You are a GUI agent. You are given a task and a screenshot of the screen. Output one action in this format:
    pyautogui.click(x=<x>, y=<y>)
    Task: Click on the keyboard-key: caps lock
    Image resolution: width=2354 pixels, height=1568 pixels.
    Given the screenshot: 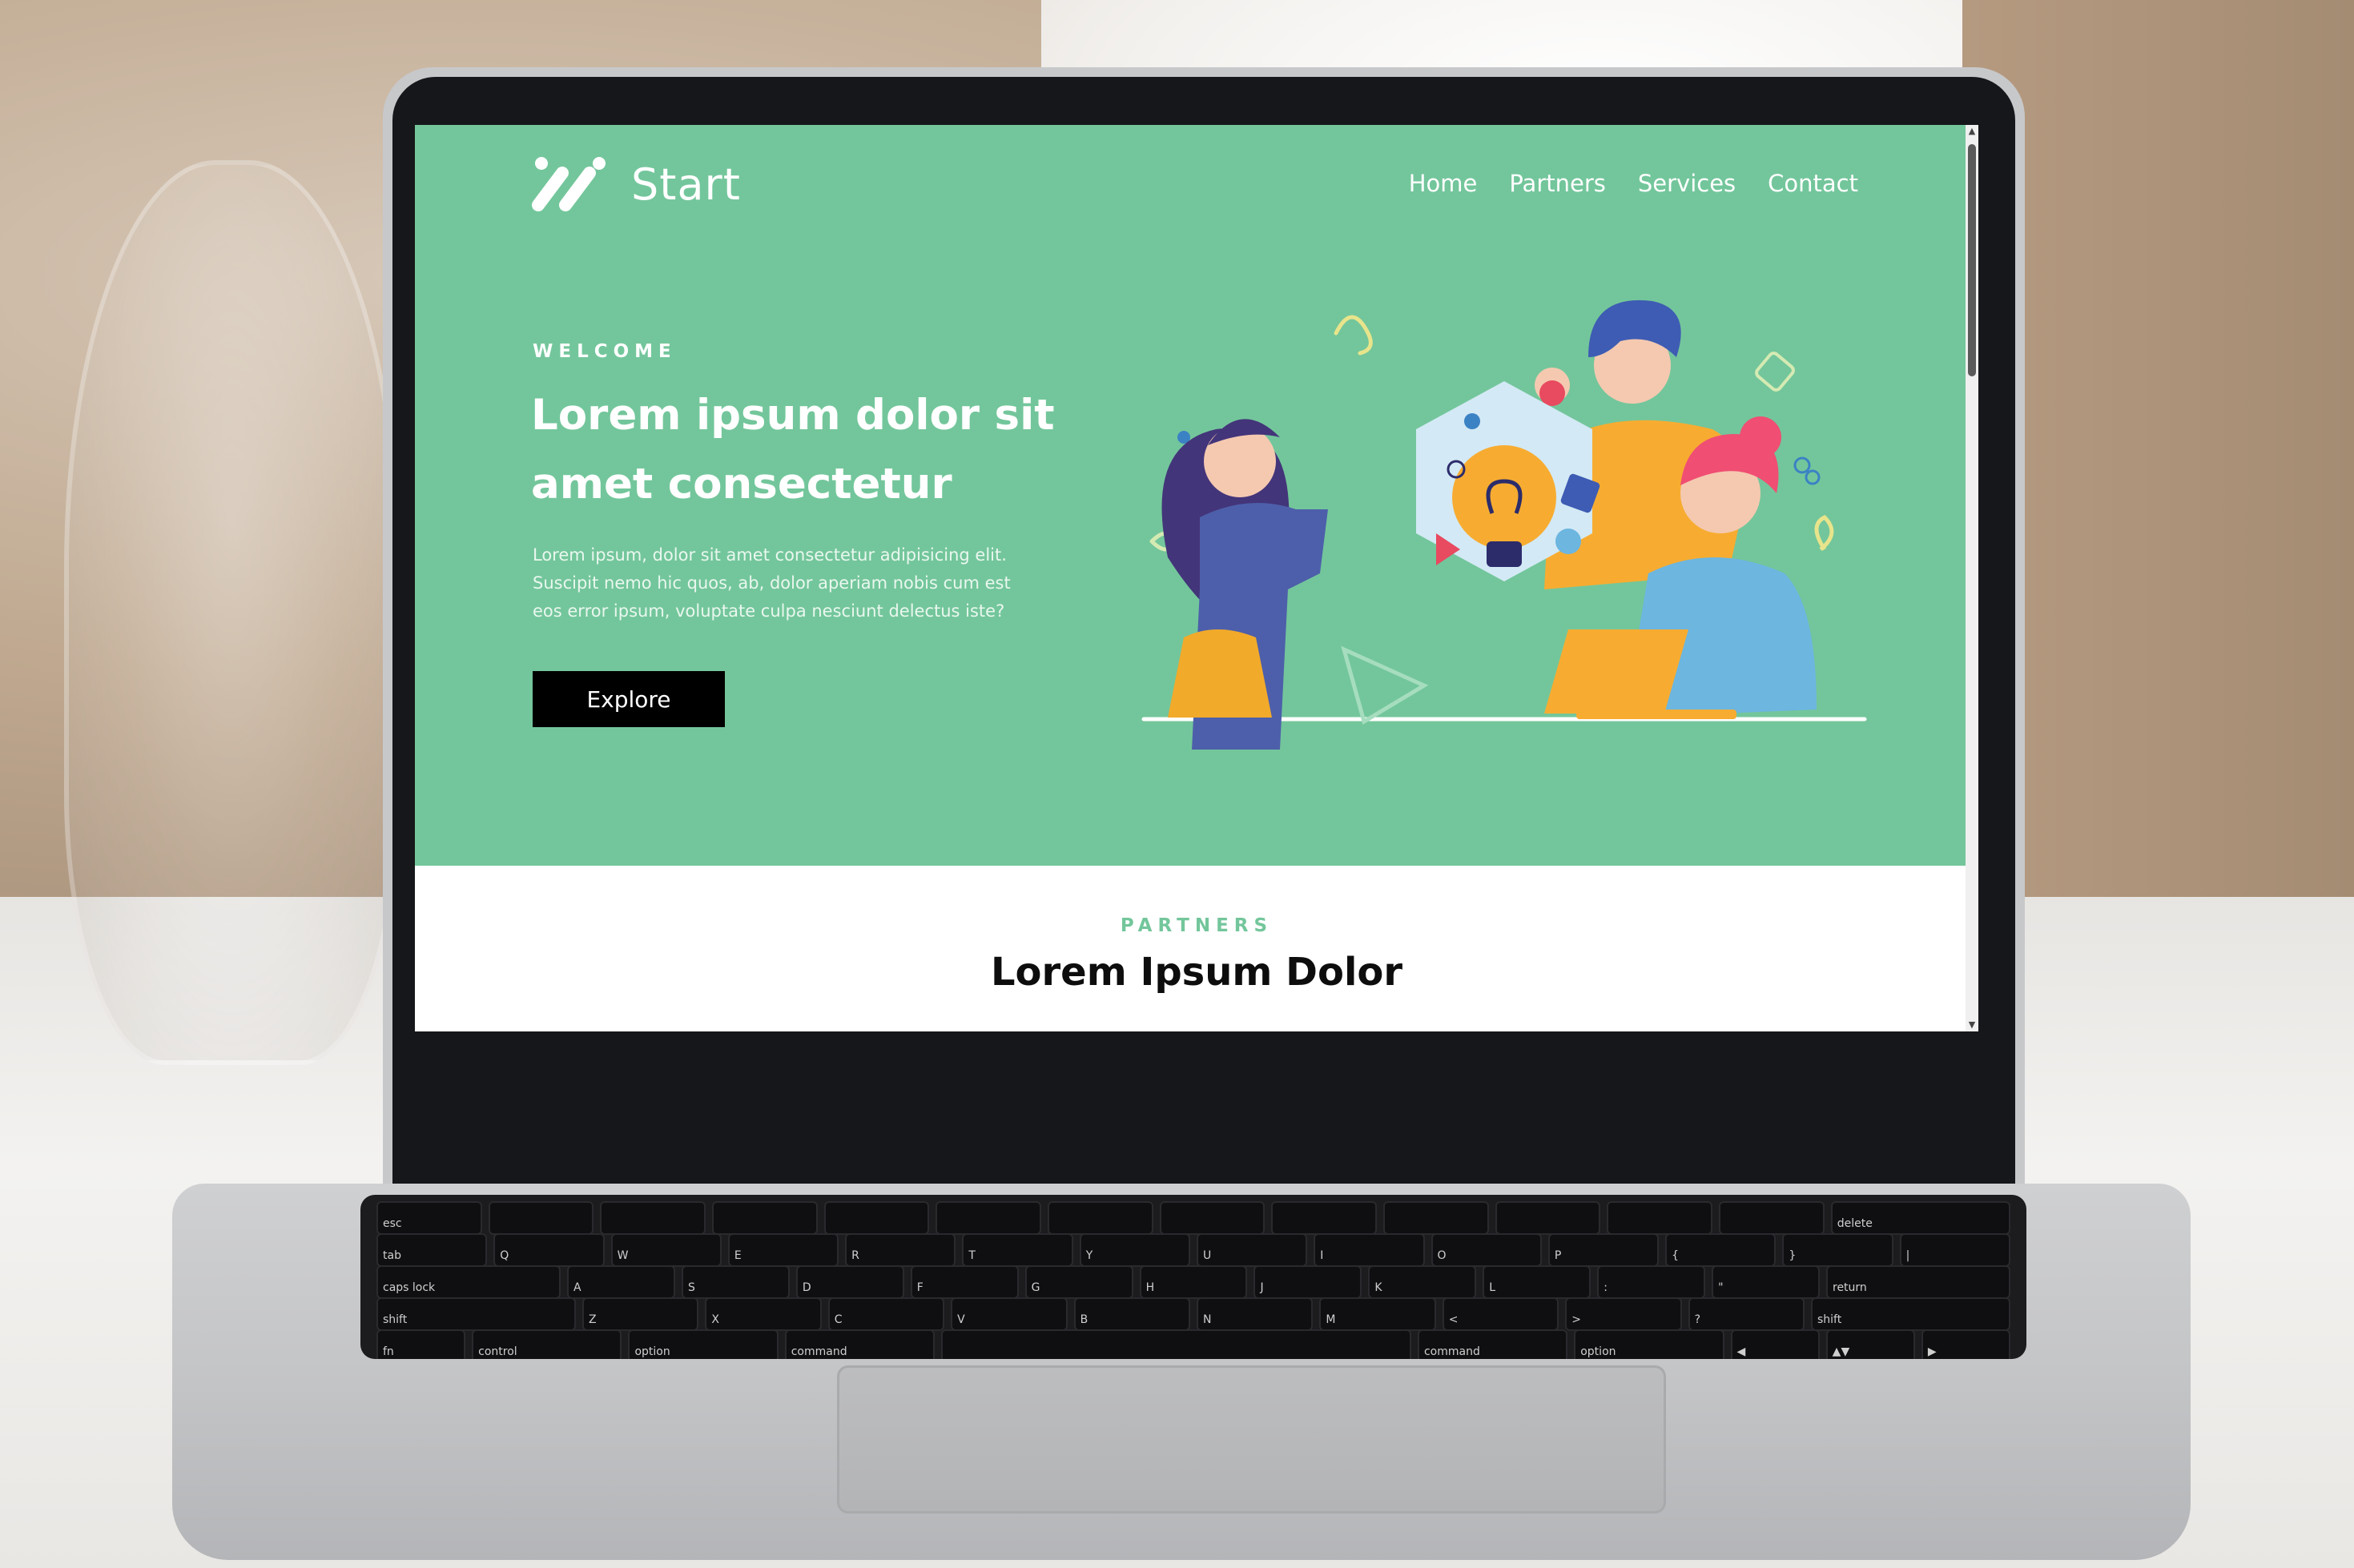 What is the action you would take?
    pyautogui.click(x=468, y=1282)
    